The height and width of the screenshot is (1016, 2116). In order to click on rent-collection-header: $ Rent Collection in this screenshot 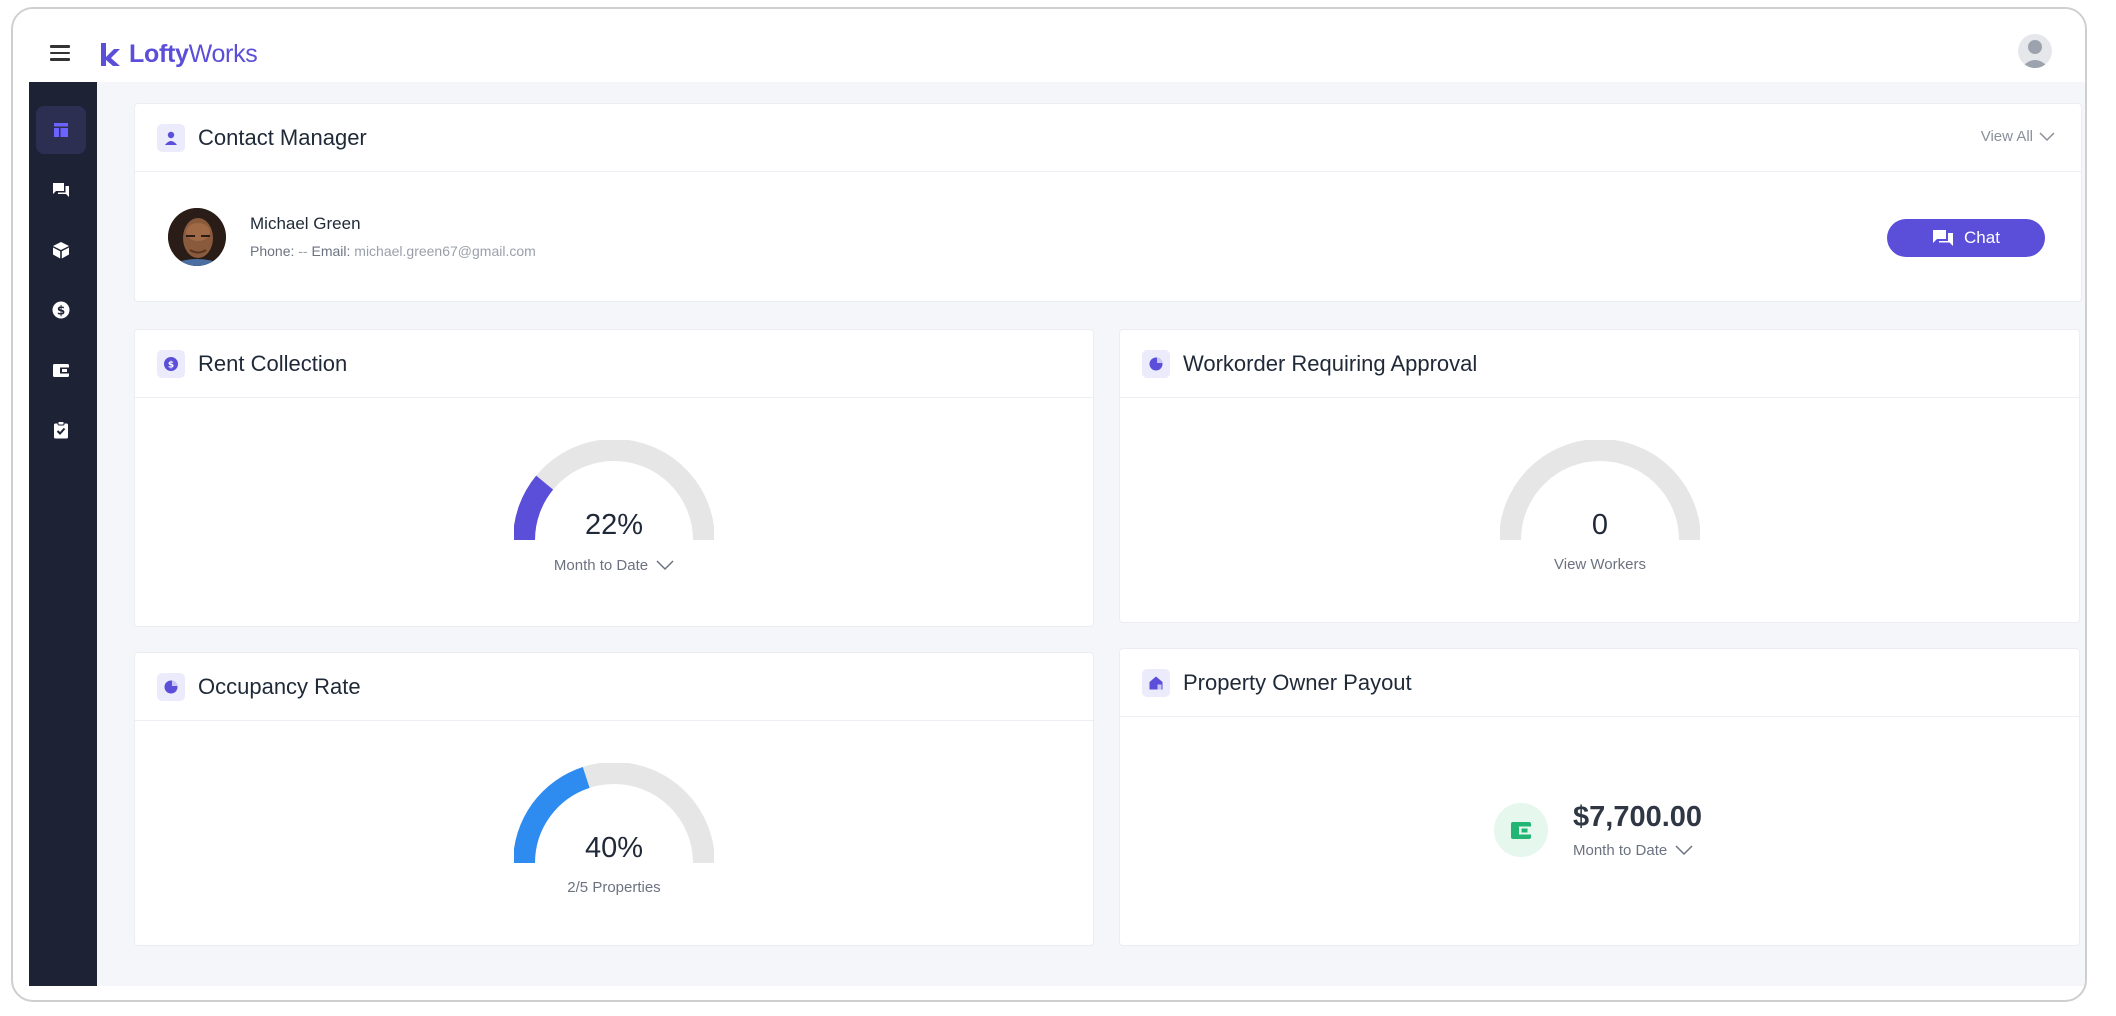, I will do `click(614, 364)`.